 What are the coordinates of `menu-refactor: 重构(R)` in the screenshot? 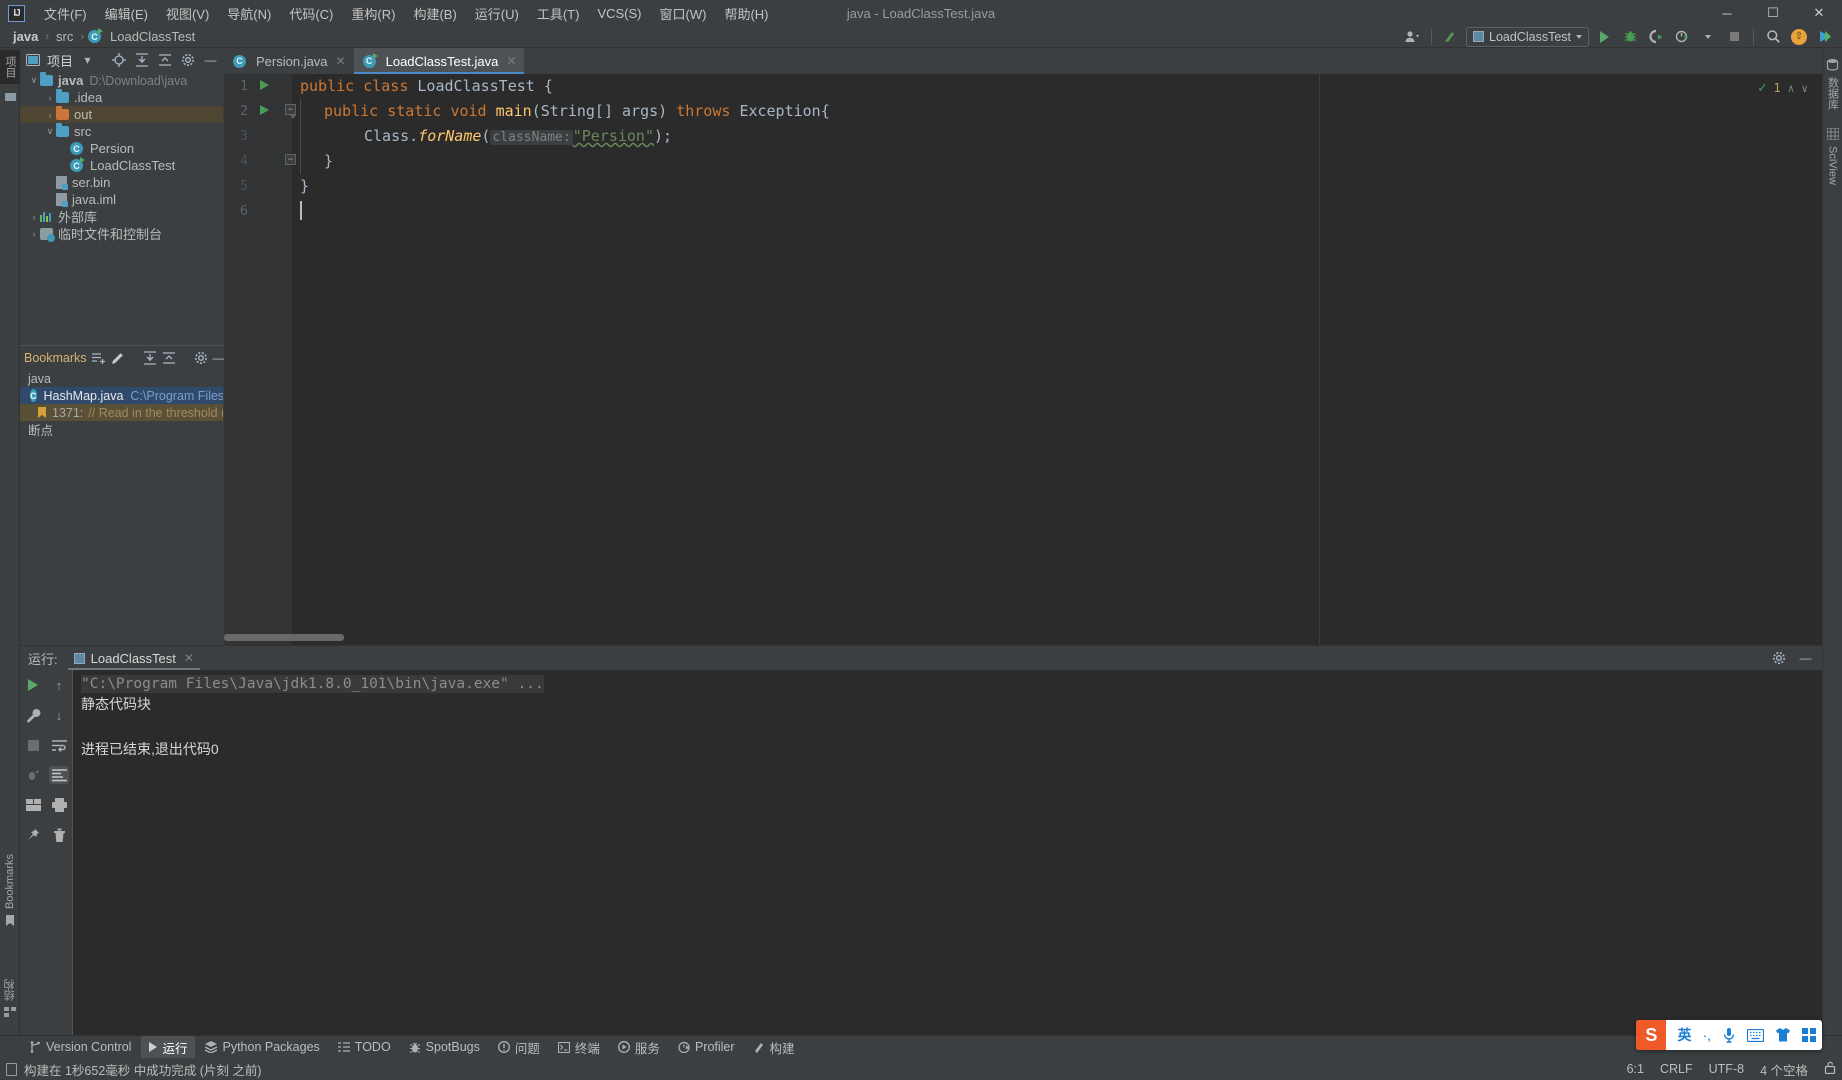 It's located at (373, 13).